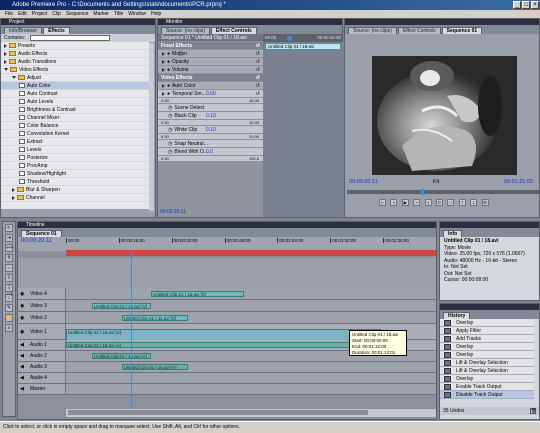 This screenshot has height=433, width=540. Describe the element at coordinates (173, 212) in the screenshot. I see `ec-timecode: 00:00:20:11` at that location.